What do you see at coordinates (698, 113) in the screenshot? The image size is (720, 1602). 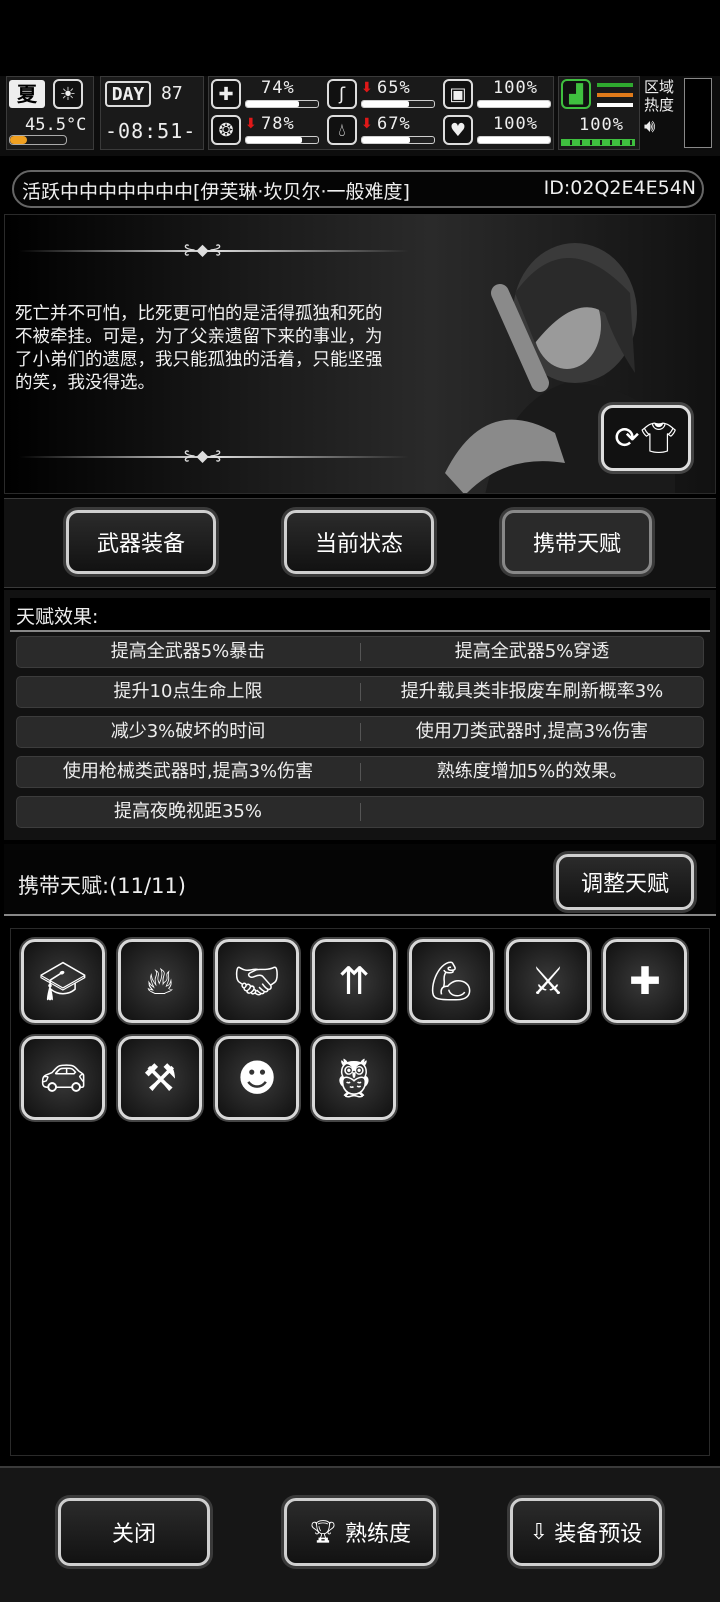 I see `zone-heat-meter` at bounding box center [698, 113].